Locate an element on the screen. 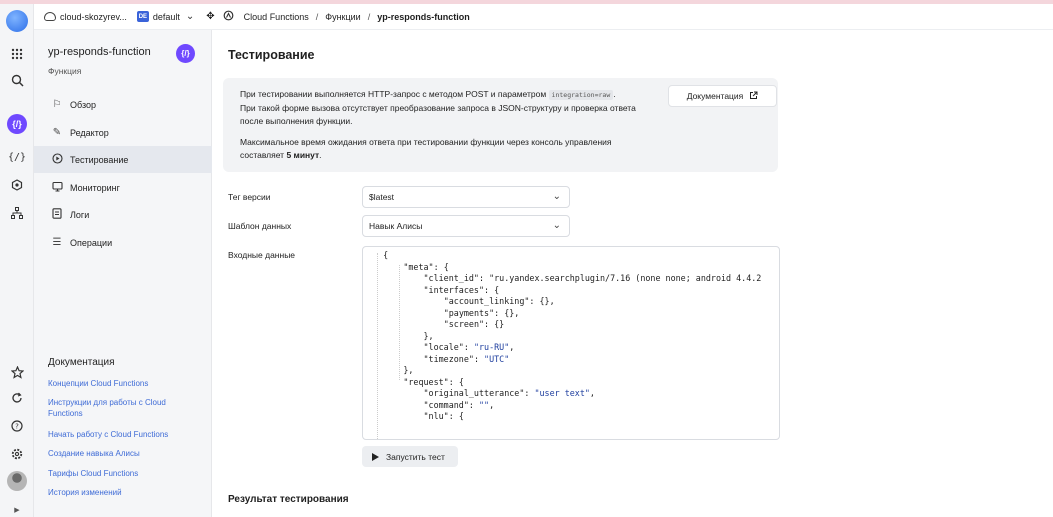  doc-link: Начать работу с Cloud Functions is located at coordinates (123, 434).